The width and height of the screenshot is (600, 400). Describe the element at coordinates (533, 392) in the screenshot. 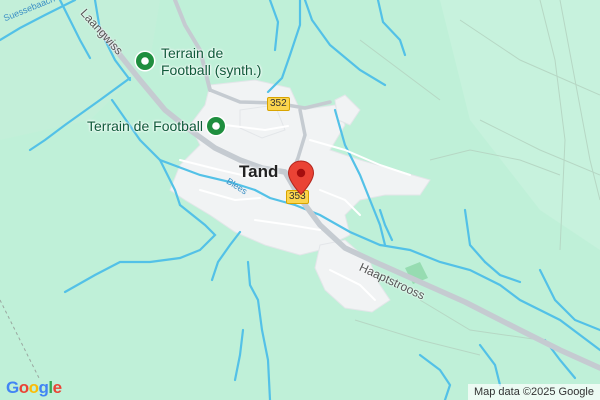

I see `map-attribution: Map data ©2025 Google` at that location.